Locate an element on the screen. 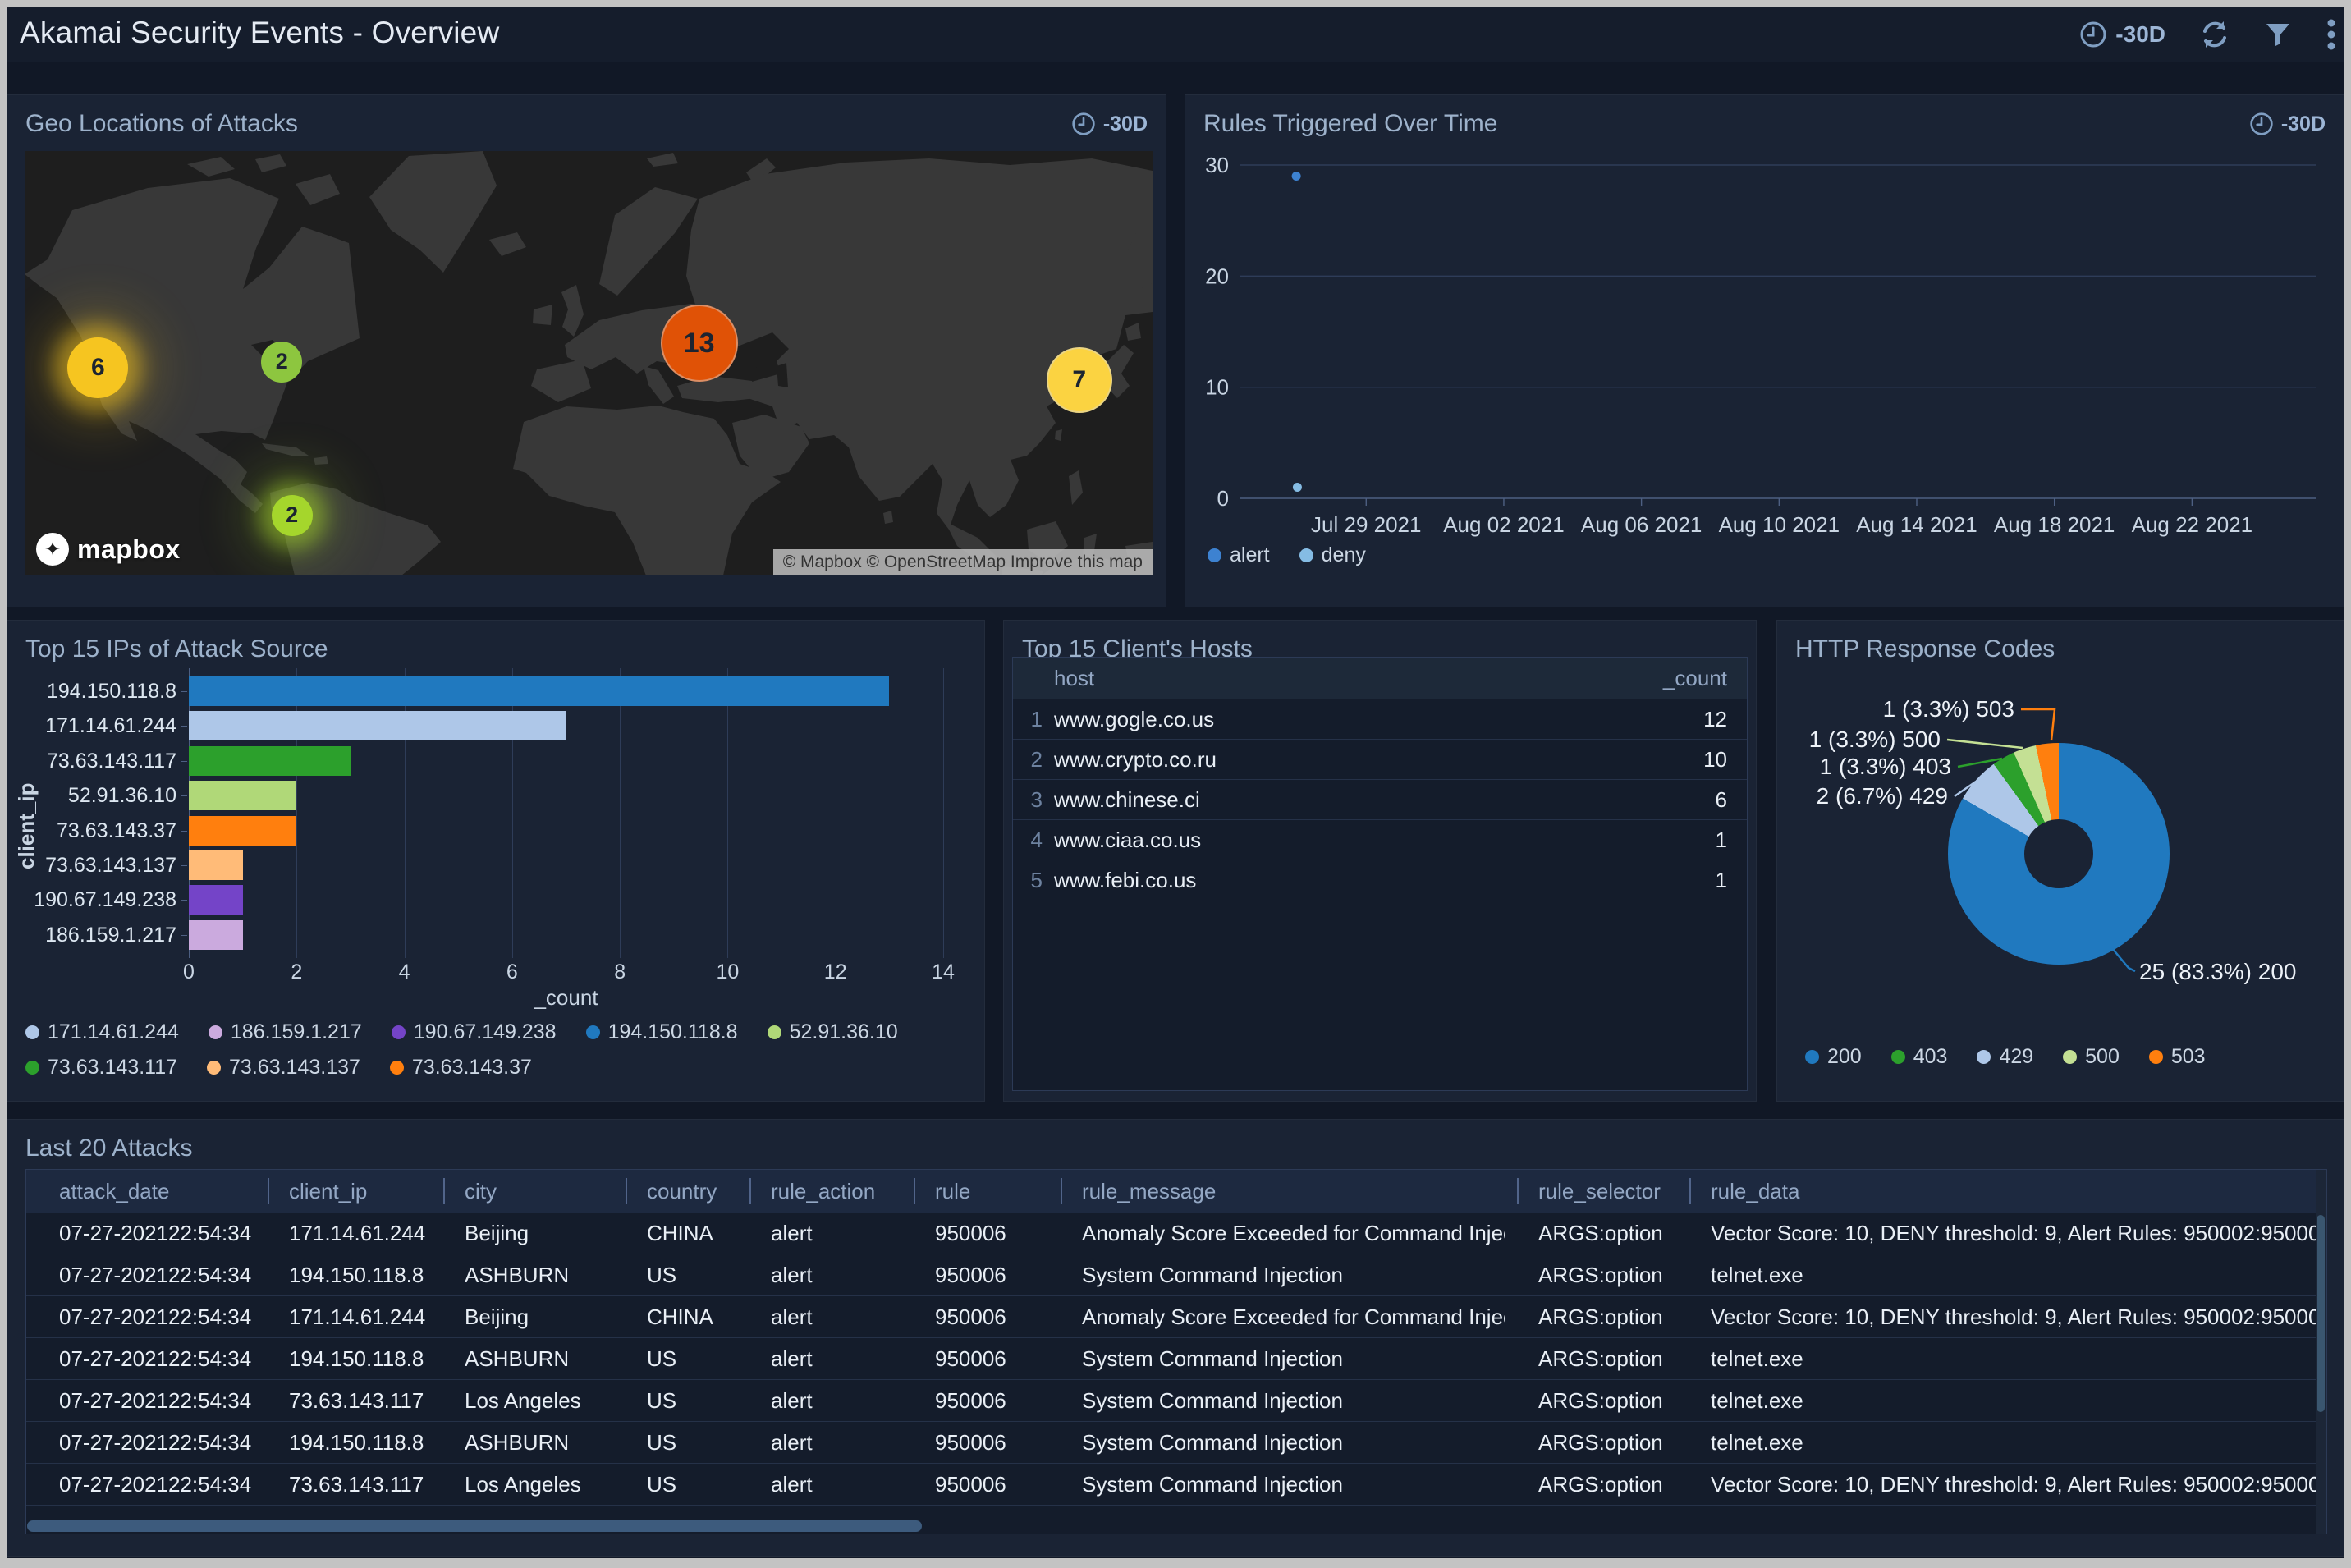 Image resolution: width=2351 pixels, height=1568 pixels. legend-item: 200 is located at coordinates (1833, 1057).